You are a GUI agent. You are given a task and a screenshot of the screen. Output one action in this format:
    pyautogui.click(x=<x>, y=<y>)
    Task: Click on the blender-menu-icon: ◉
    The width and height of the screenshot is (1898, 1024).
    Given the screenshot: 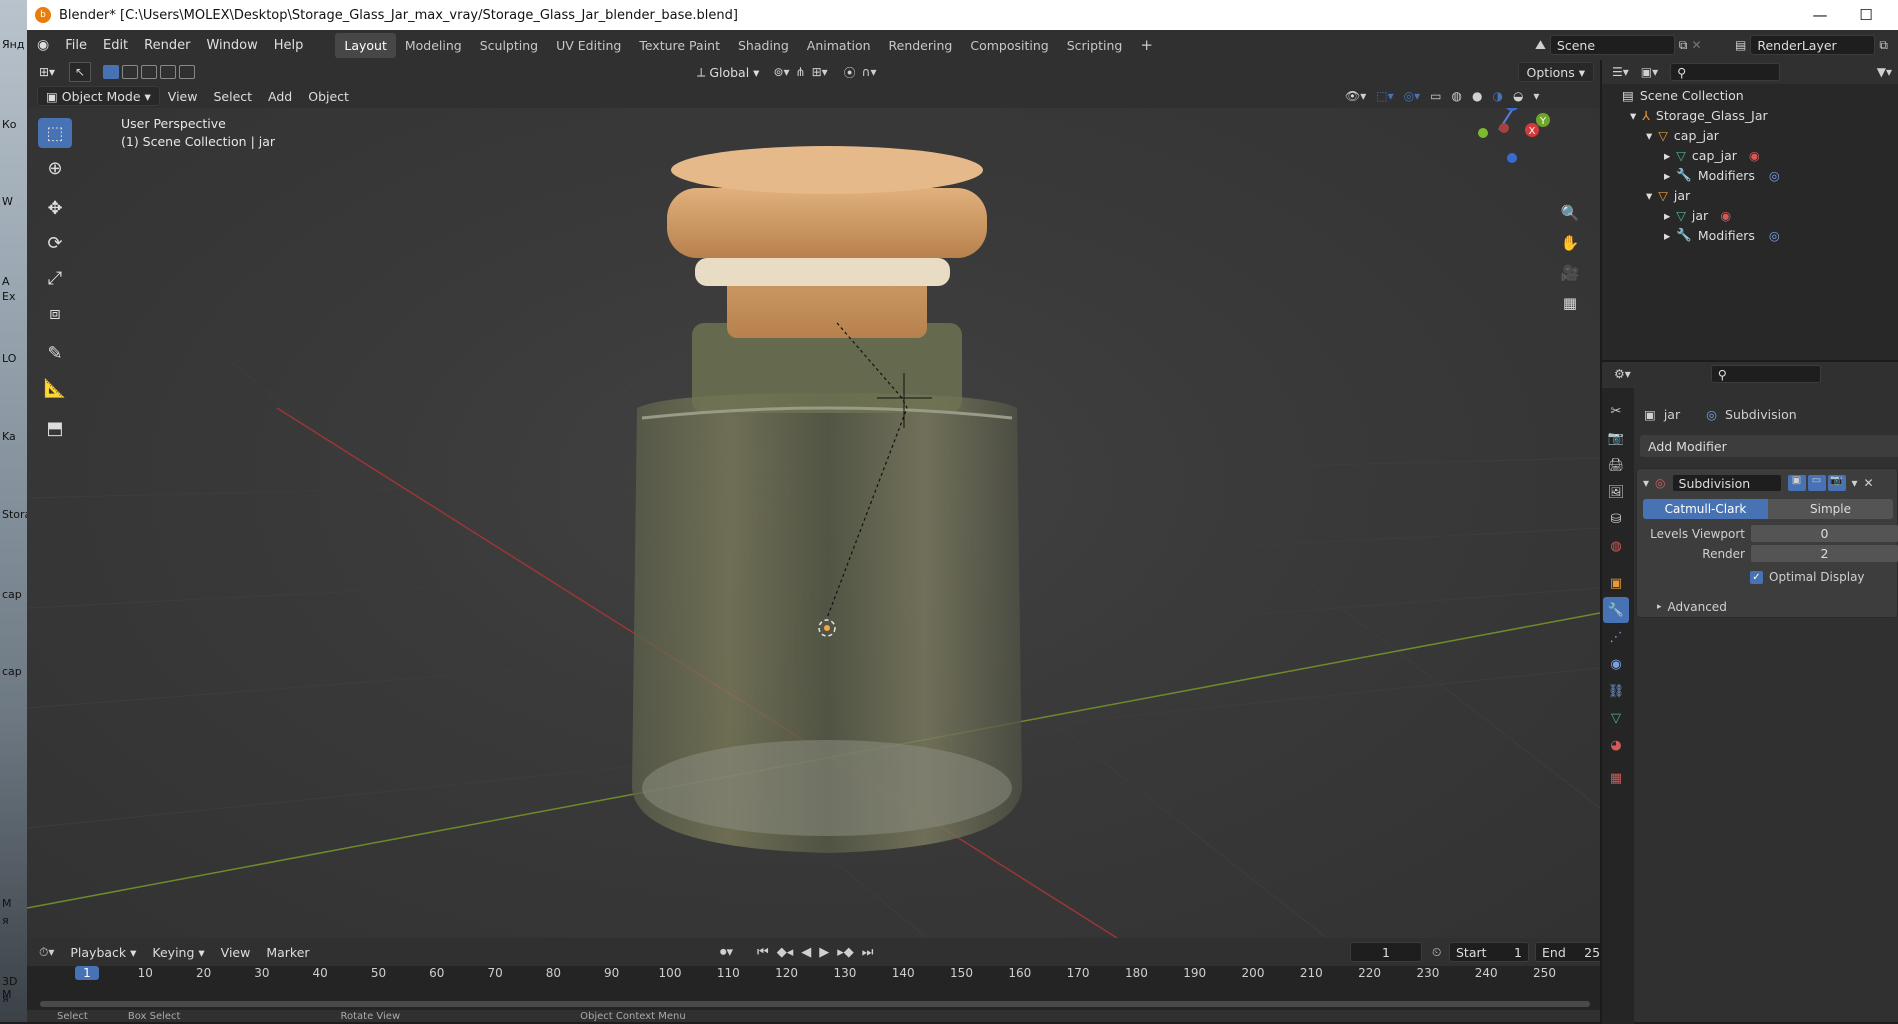 What is the action you would take?
    pyautogui.click(x=43, y=45)
    